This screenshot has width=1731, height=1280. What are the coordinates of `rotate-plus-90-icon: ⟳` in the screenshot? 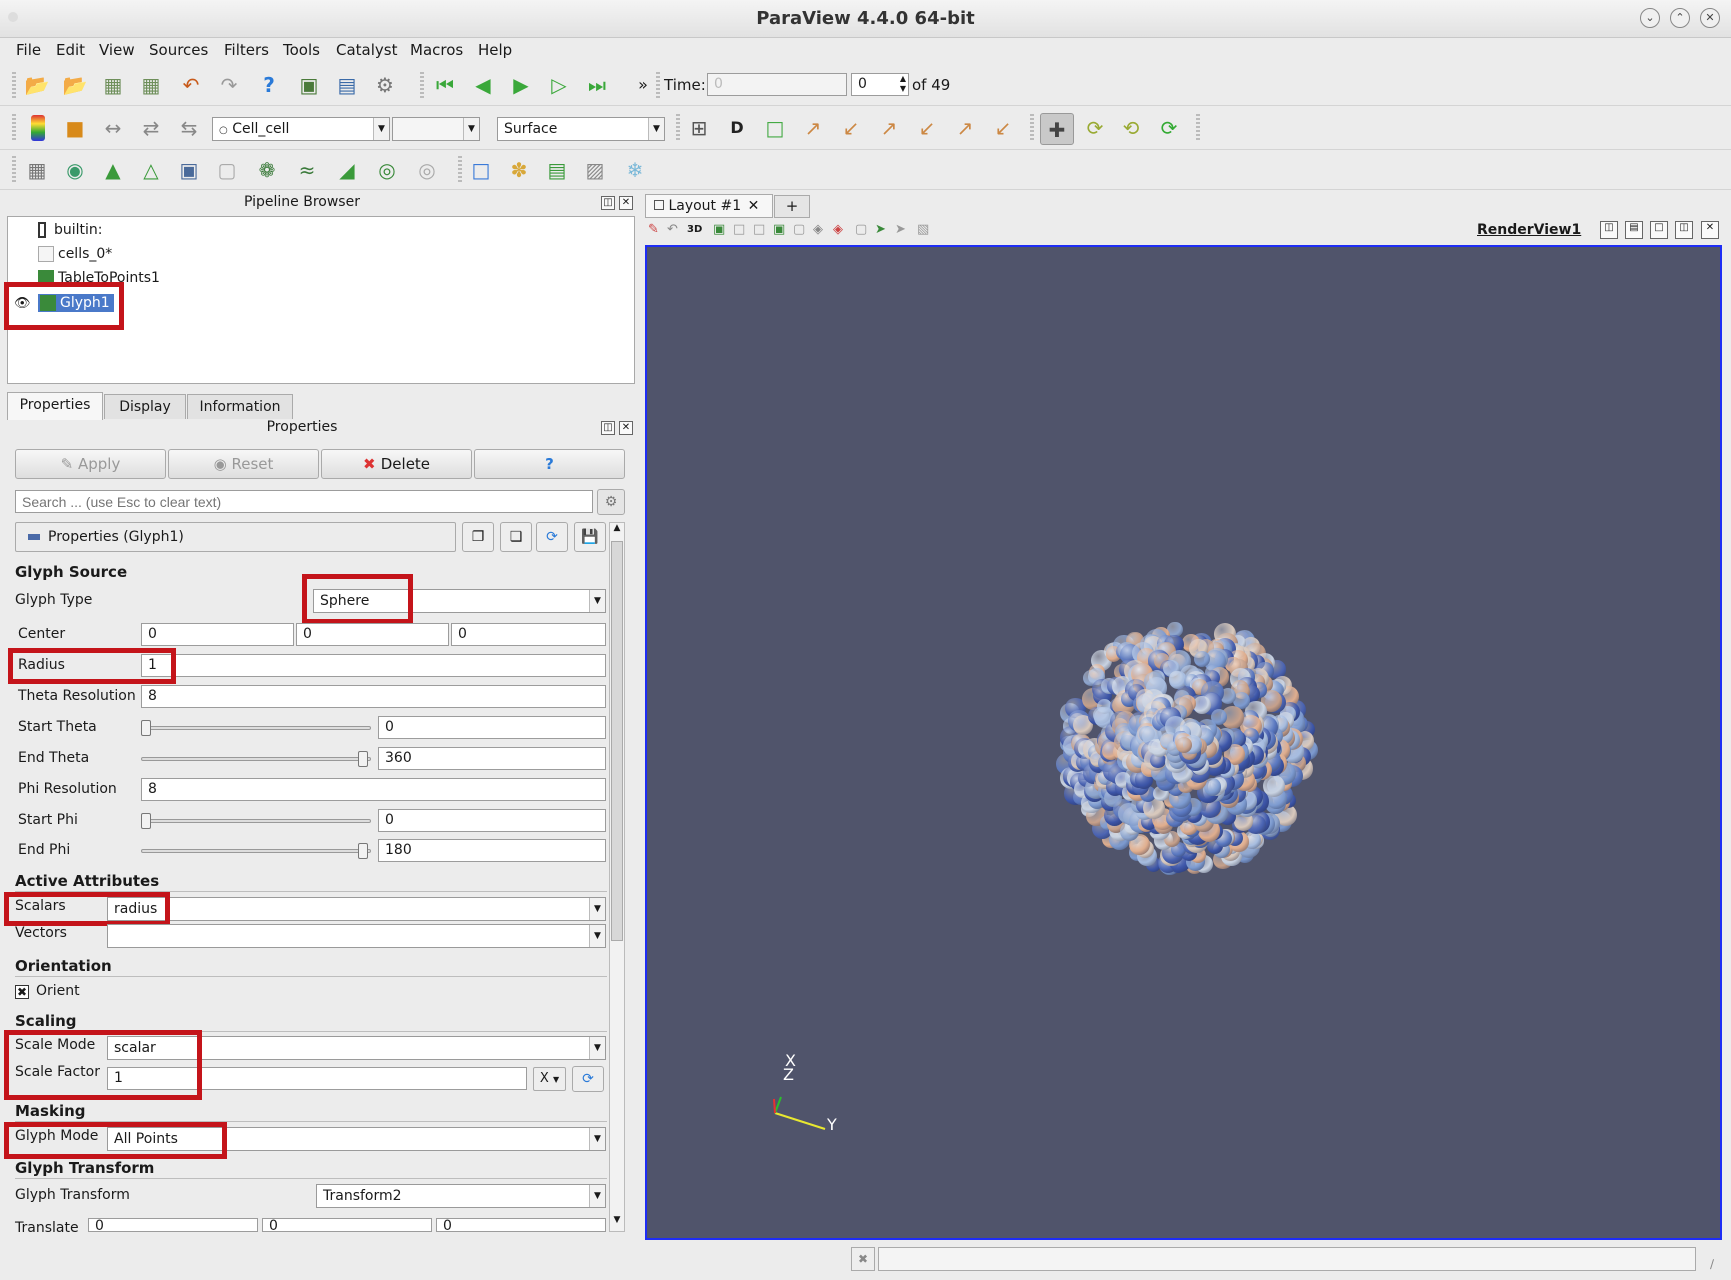 It's located at (1095, 128).